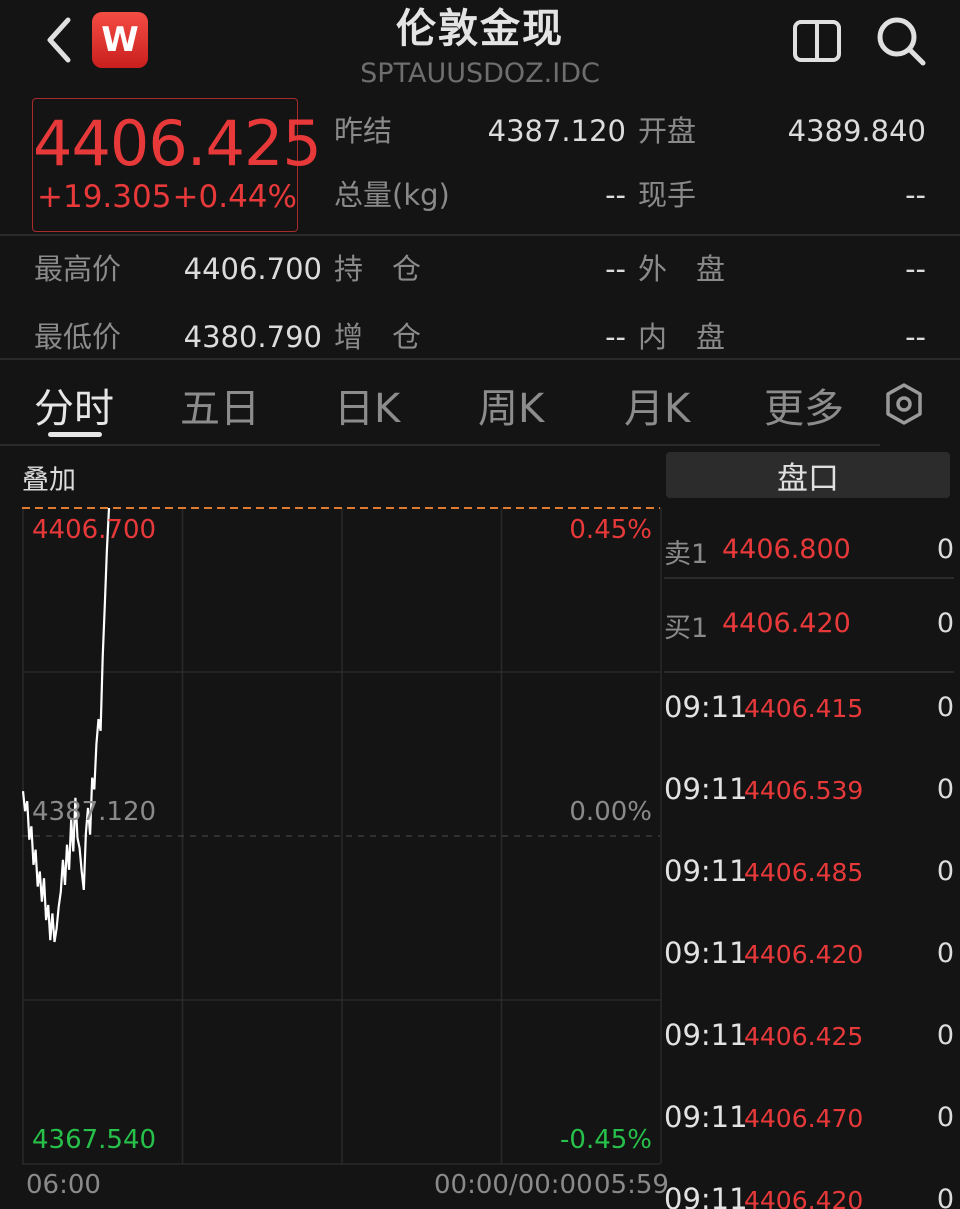 Image resolution: width=960 pixels, height=1209 pixels. What do you see at coordinates (363, 131) in the screenshot?
I see `prev-settle-label: 昨结` at bounding box center [363, 131].